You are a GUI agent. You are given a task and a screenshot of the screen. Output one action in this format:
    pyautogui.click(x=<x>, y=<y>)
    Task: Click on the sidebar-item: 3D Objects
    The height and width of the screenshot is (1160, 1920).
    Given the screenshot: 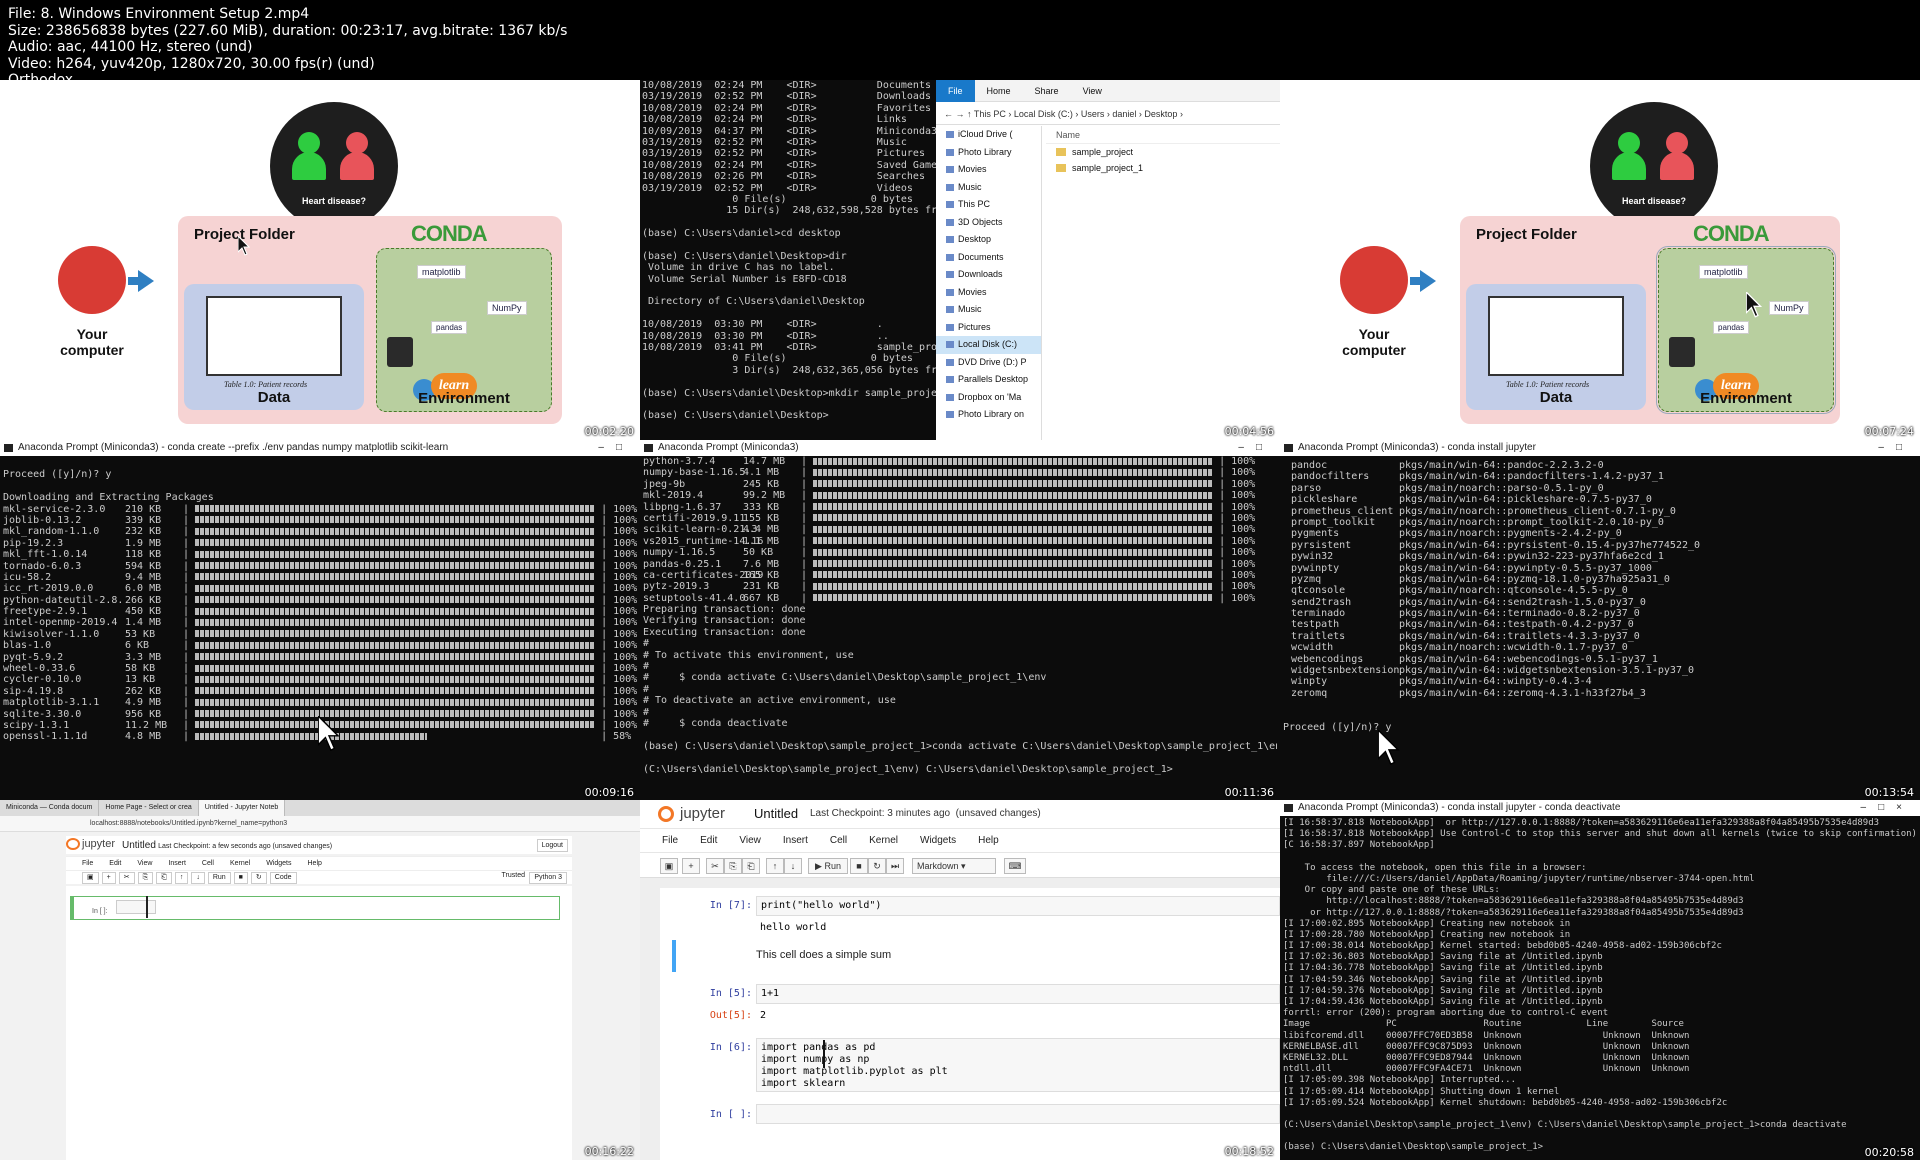 What is the action you would take?
    pyautogui.click(x=988, y=223)
    